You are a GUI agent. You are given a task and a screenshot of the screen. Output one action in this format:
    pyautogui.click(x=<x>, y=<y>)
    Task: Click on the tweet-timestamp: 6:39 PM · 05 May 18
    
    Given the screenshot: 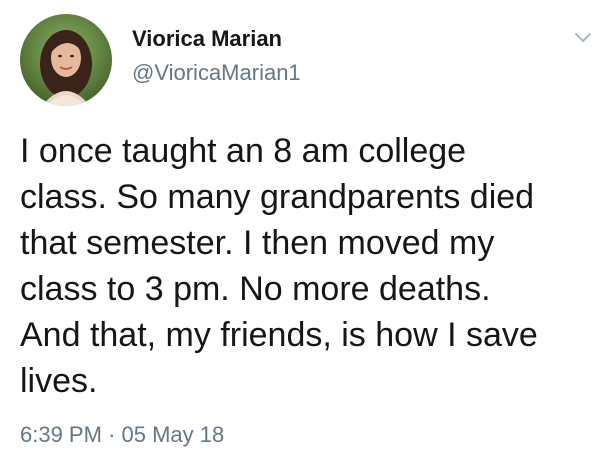 What is the action you would take?
    pyautogui.click(x=122, y=435)
    